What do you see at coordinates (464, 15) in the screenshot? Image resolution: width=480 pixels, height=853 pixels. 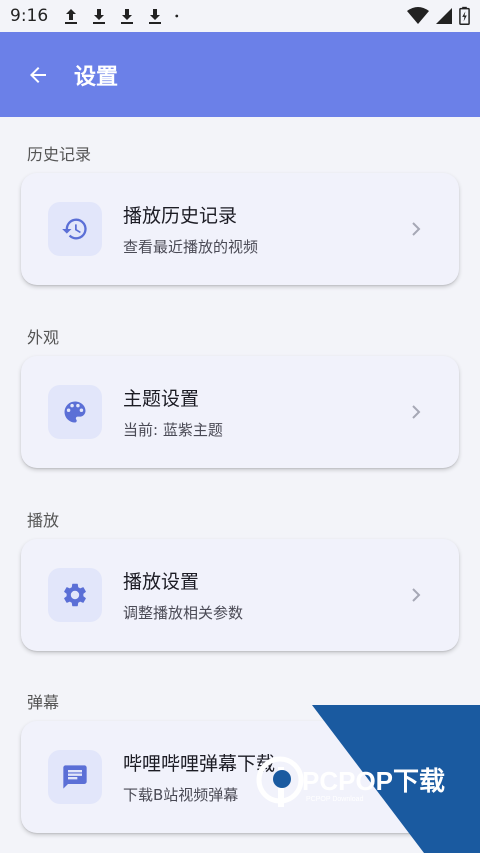 I see `battery-icon` at bounding box center [464, 15].